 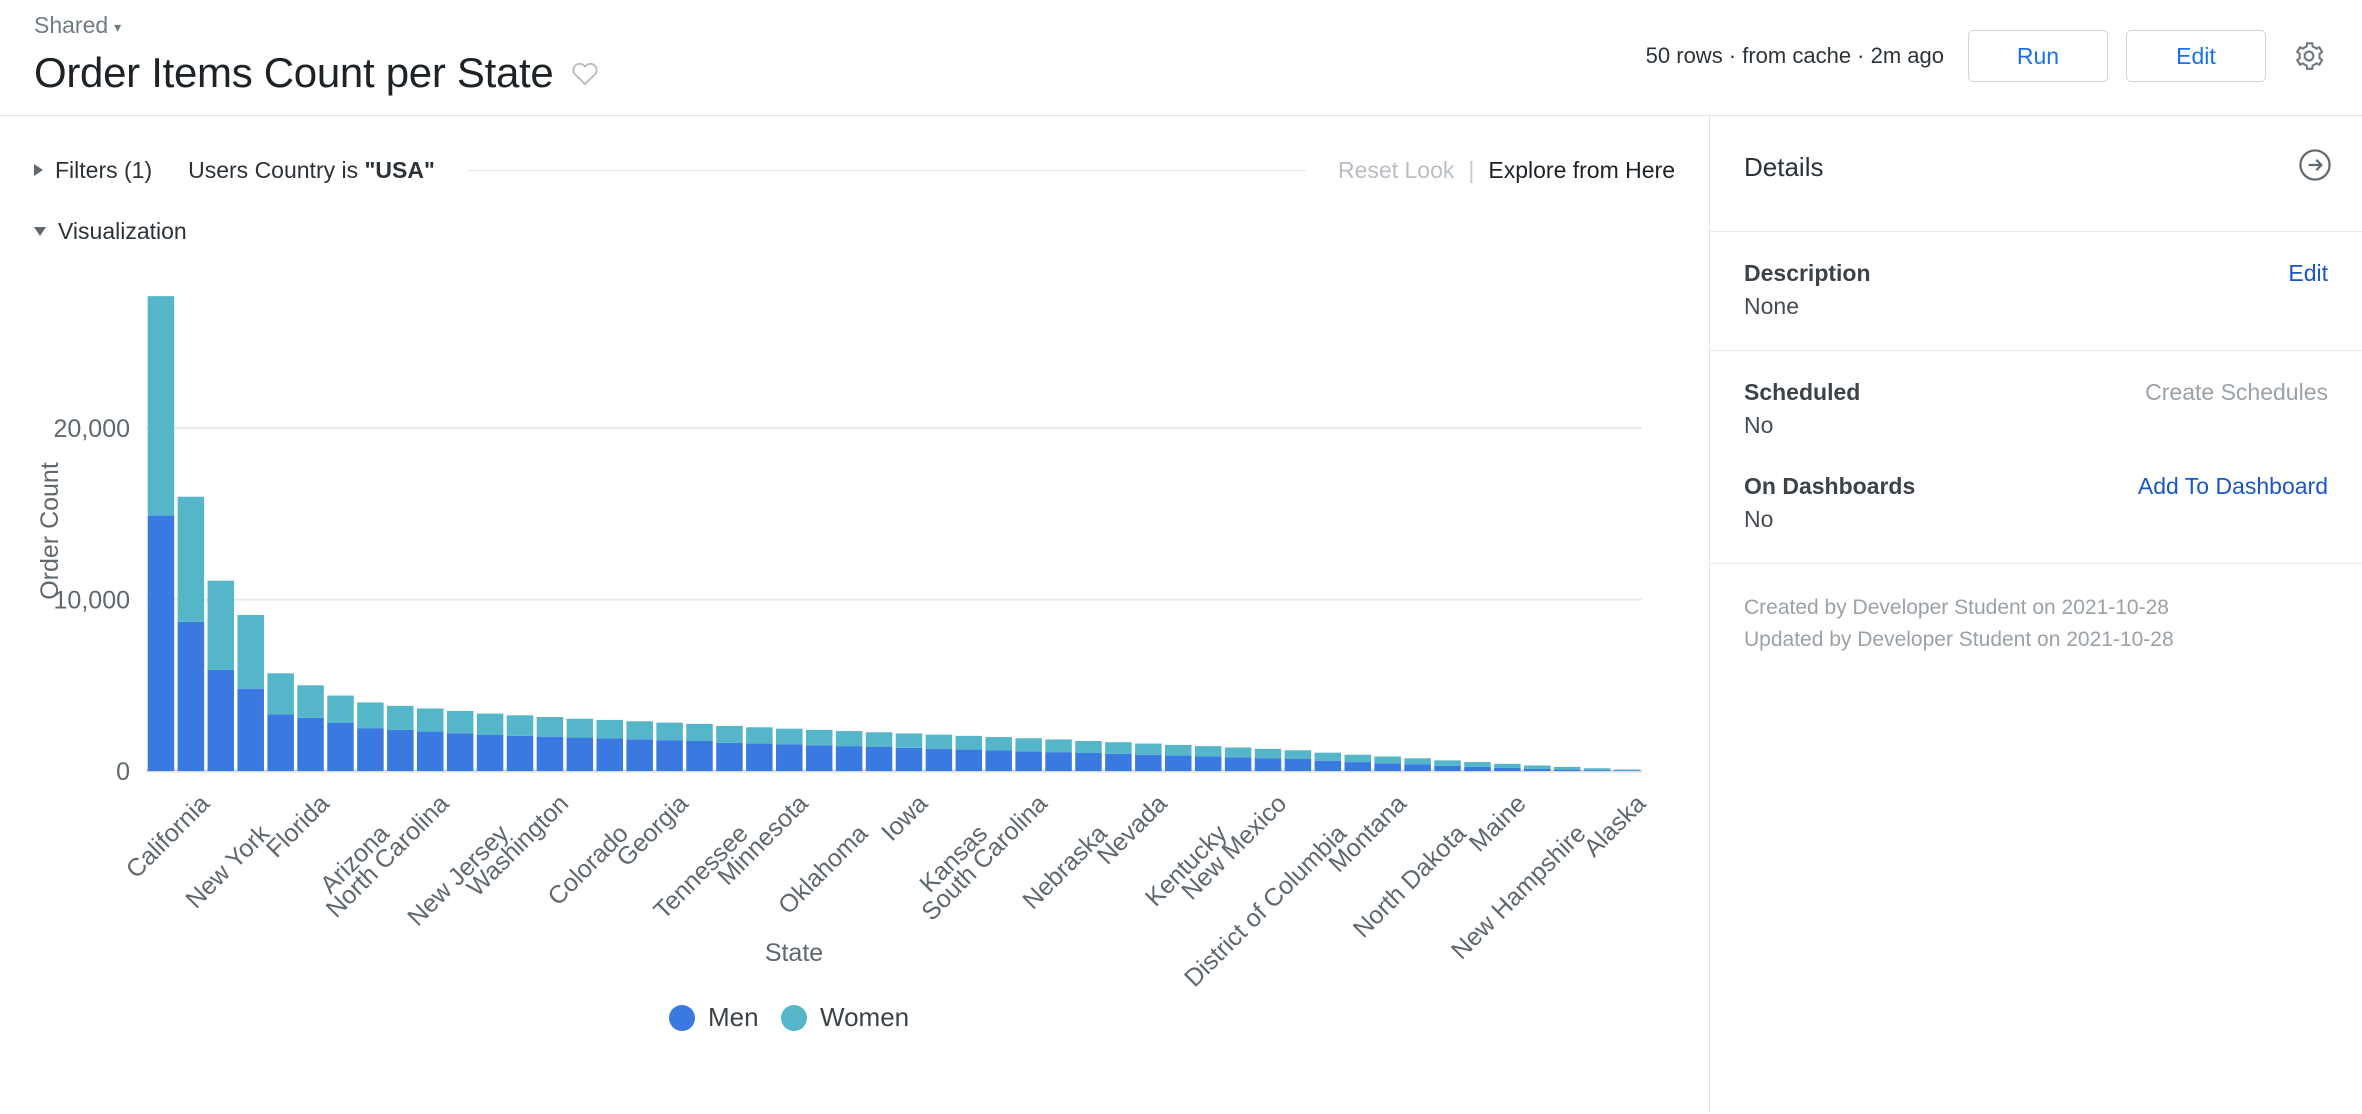 What do you see at coordinates (1830, 486) in the screenshot?
I see `on-dashboards-label: On Dashboards` at bounding box center [1830, 486].